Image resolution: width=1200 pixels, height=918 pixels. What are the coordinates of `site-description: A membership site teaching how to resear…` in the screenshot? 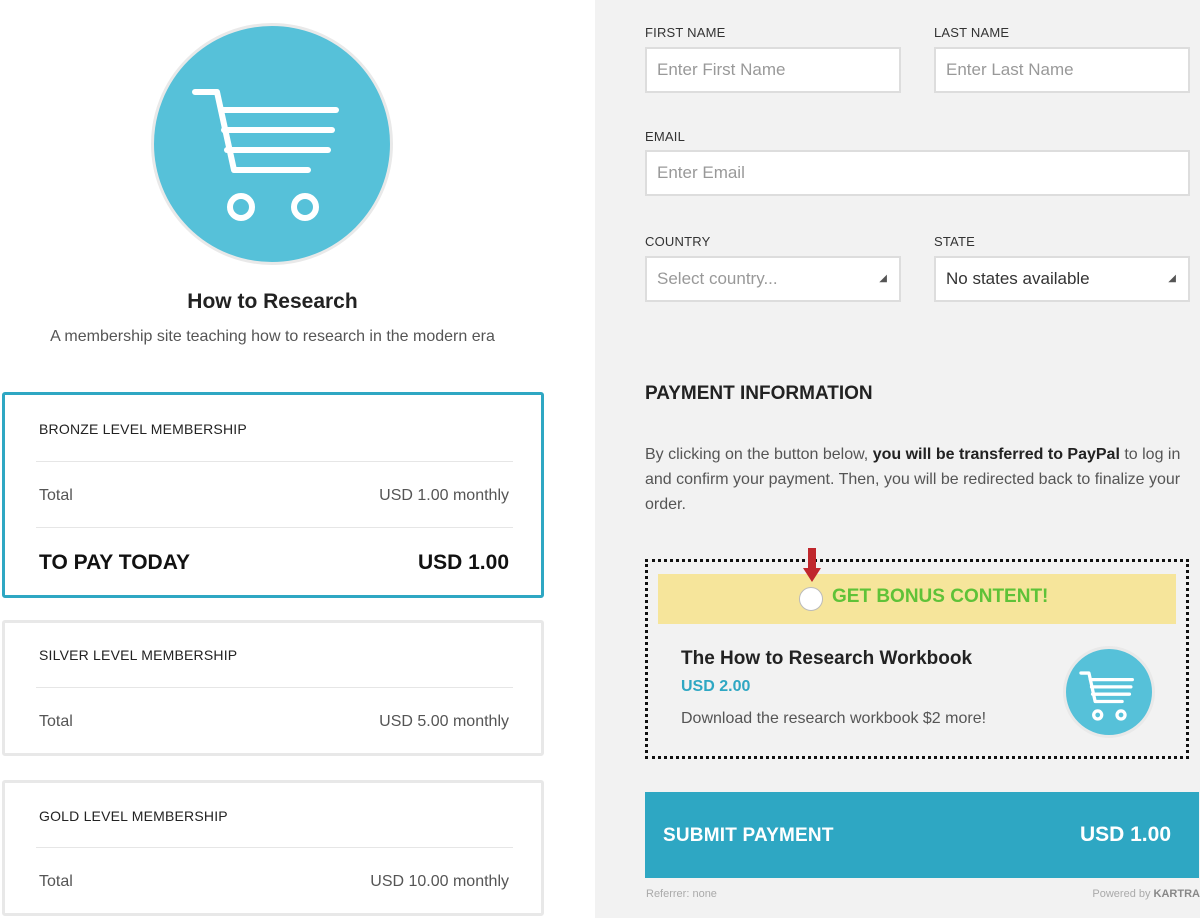 It's located at (272, 336).